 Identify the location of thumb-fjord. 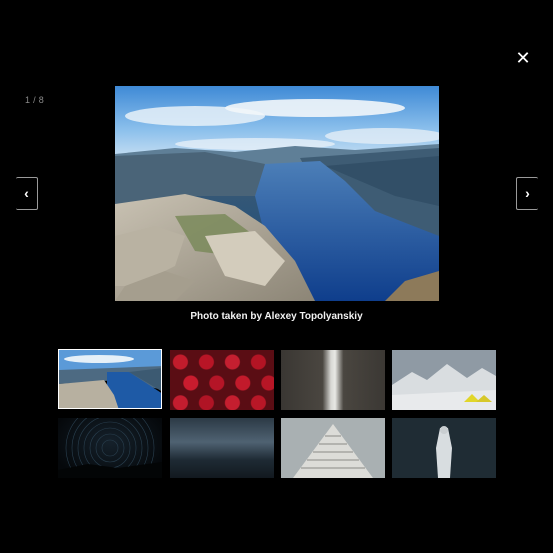
(110, 379).